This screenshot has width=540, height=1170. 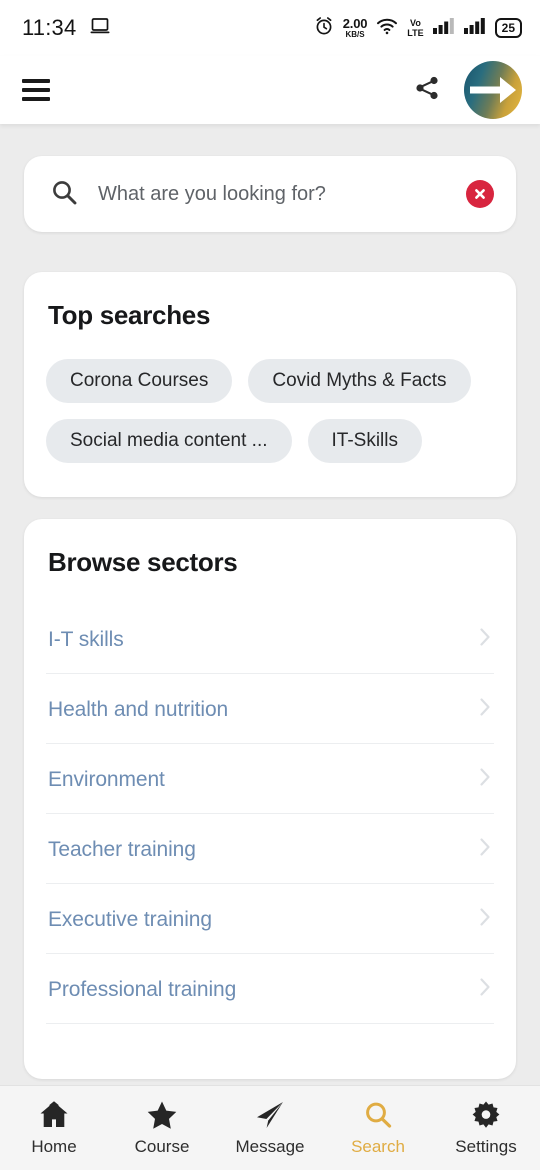 I want to click on app-bar-actions, so click(x=467, y=90).